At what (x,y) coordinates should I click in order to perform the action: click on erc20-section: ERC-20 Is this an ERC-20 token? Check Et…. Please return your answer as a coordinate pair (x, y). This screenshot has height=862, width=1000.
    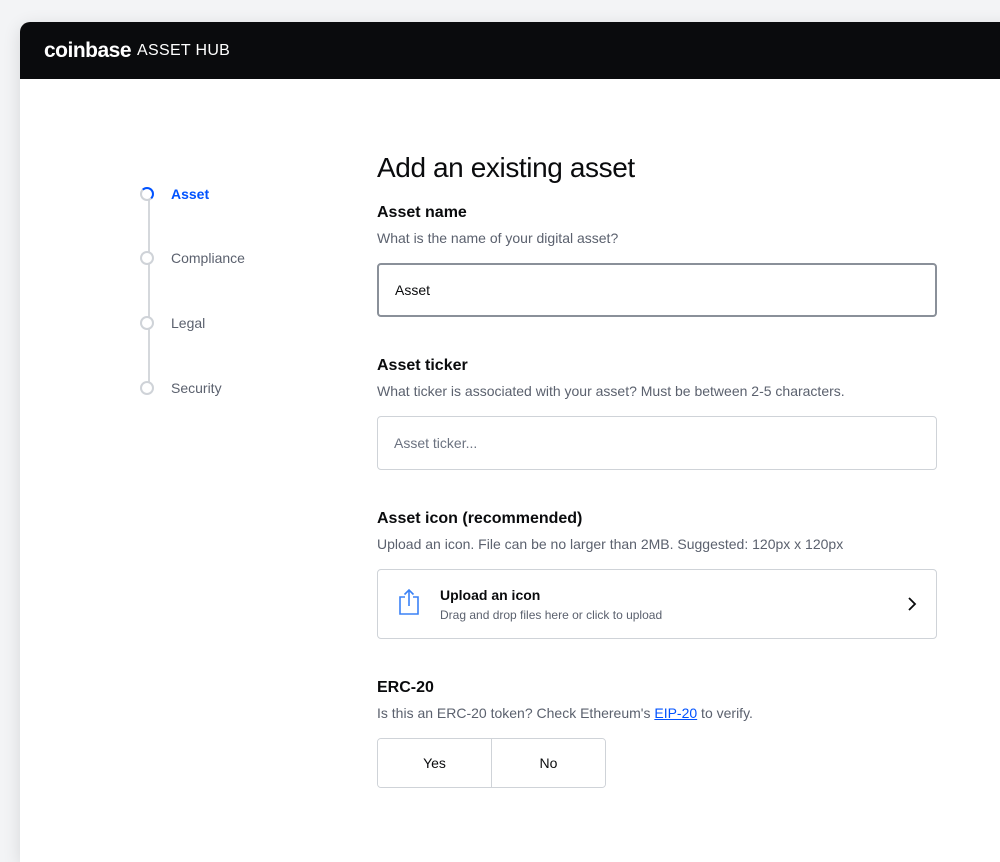
    Looking at the image, I should click on (657, 733).